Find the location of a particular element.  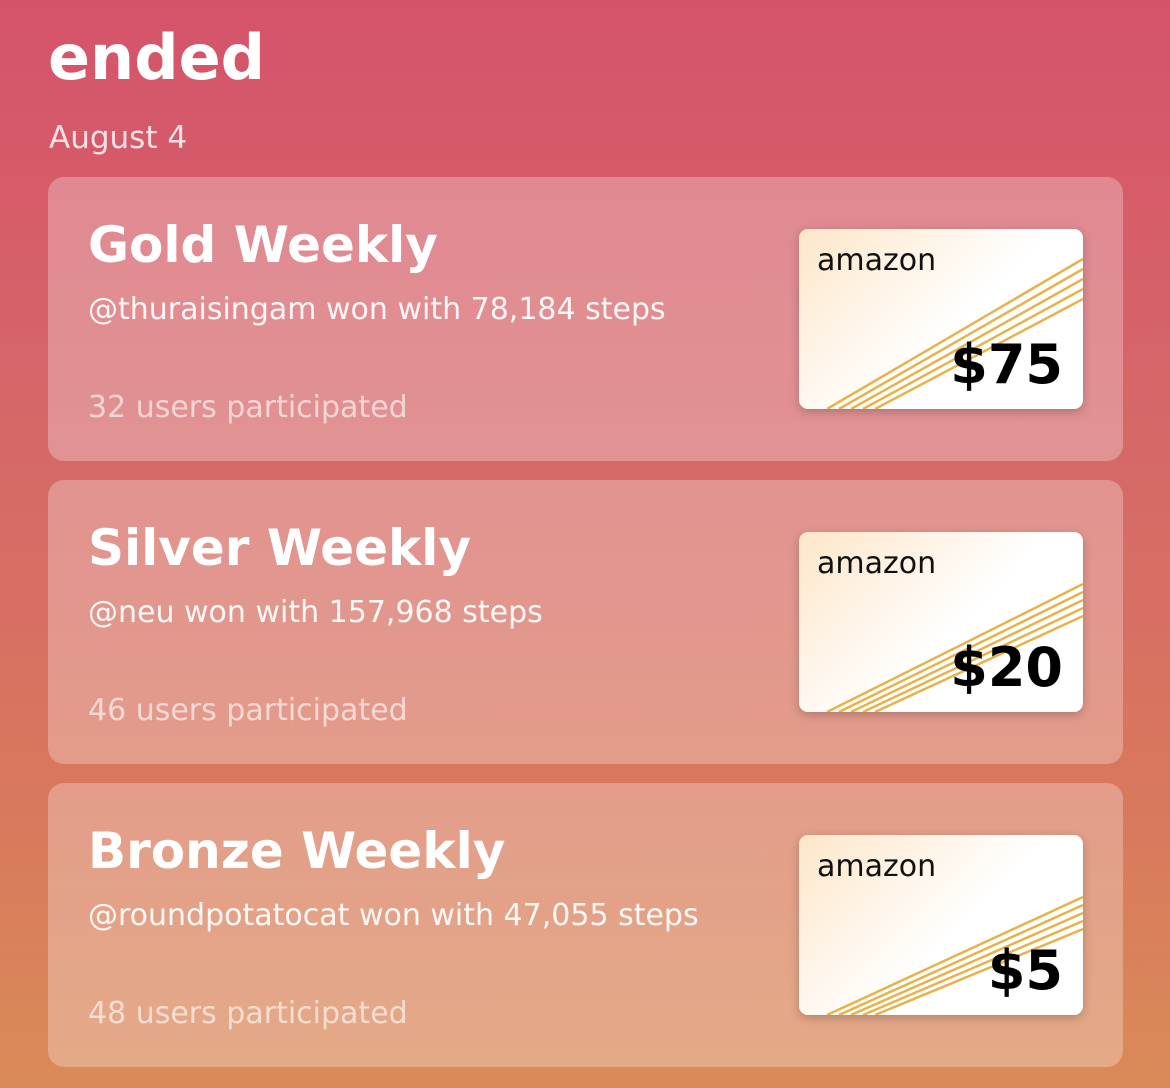

gift-amount: $75 is located at coordinates (1006, 364).